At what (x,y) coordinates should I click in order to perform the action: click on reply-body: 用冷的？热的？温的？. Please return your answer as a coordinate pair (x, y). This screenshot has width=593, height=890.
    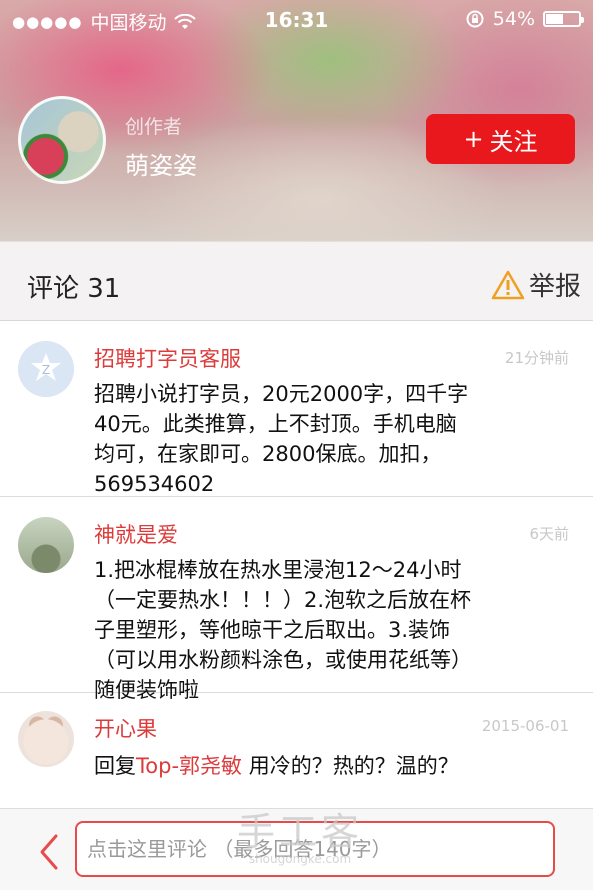
    Looking at the image, I should click on (350, 766).